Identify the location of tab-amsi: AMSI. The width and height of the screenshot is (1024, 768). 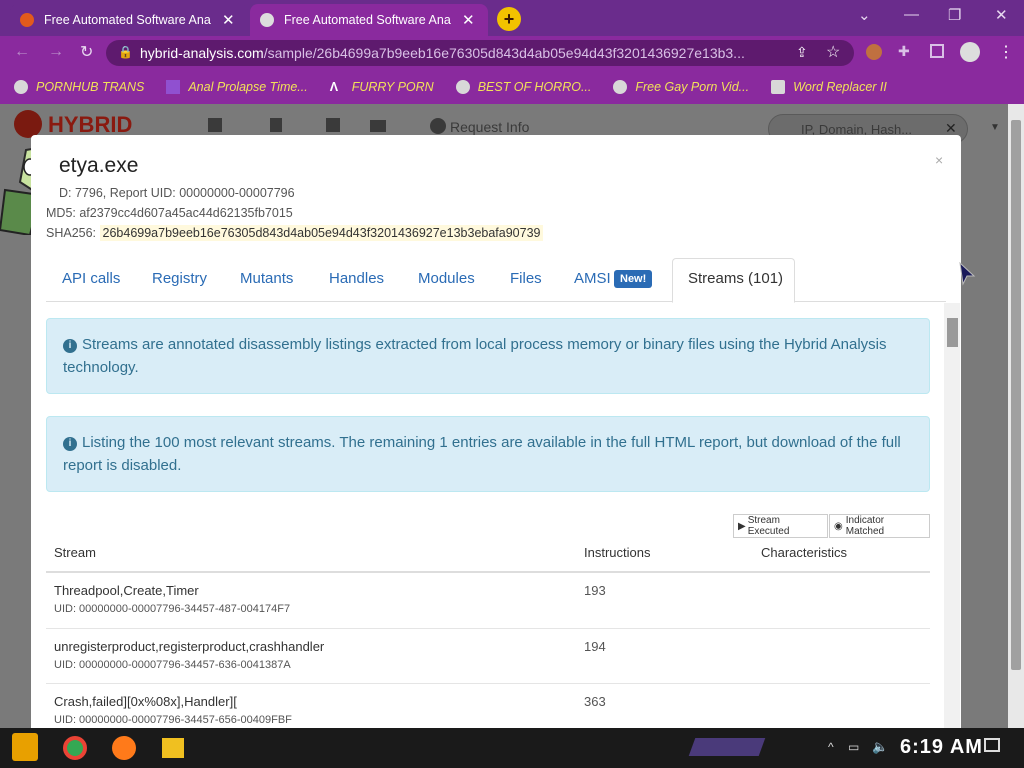
(592, 278).